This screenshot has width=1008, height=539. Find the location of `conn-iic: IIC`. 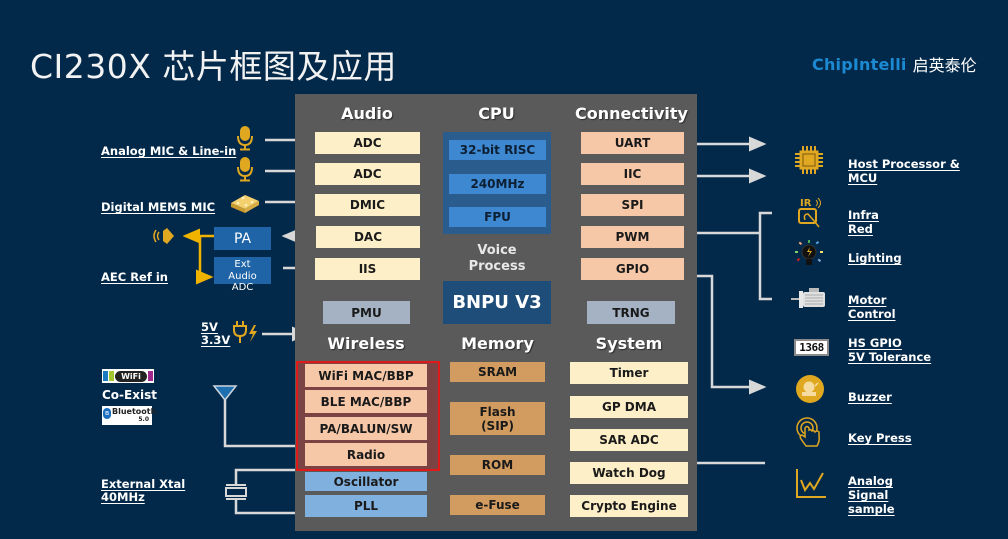

conn-iic: IIC is located at coordinates (632, 174).